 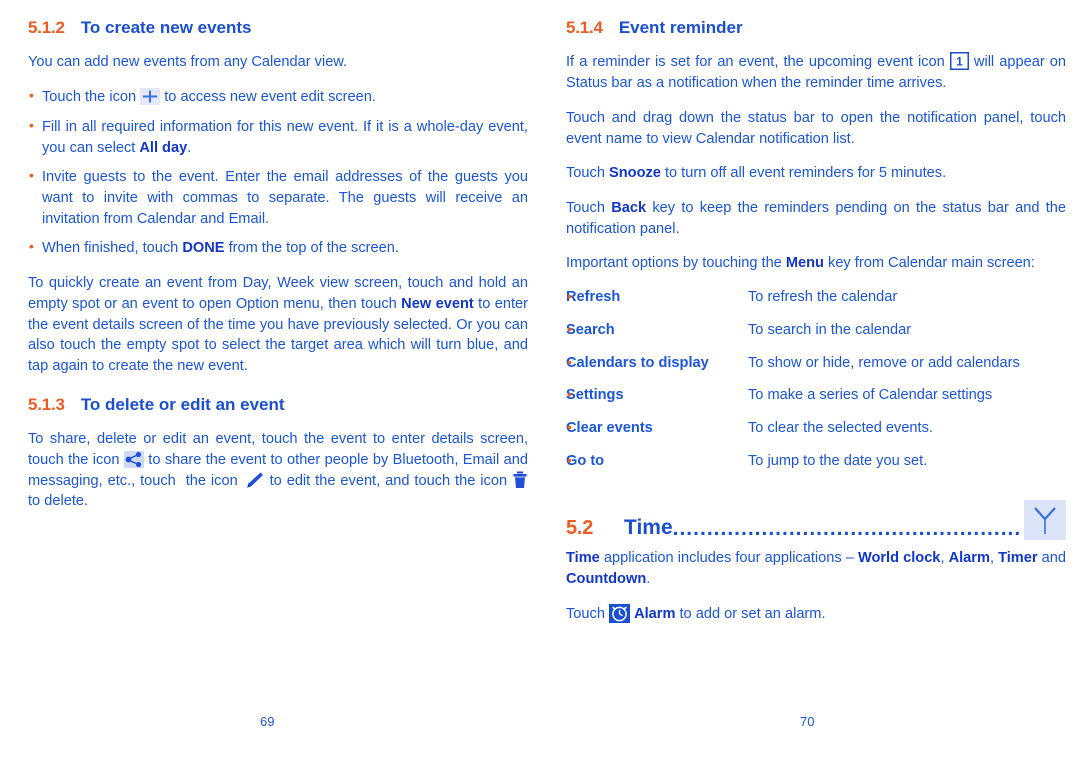 What do you see at coordinates (606, 578) in the screenshot?
I see `bold-countdown: Countdown` at bounding box center [606, 578].